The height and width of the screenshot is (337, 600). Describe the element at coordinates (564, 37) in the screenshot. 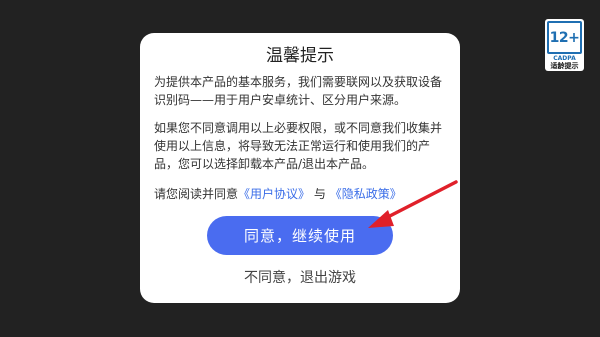

I see `age-rating-number: 12+` at that location.